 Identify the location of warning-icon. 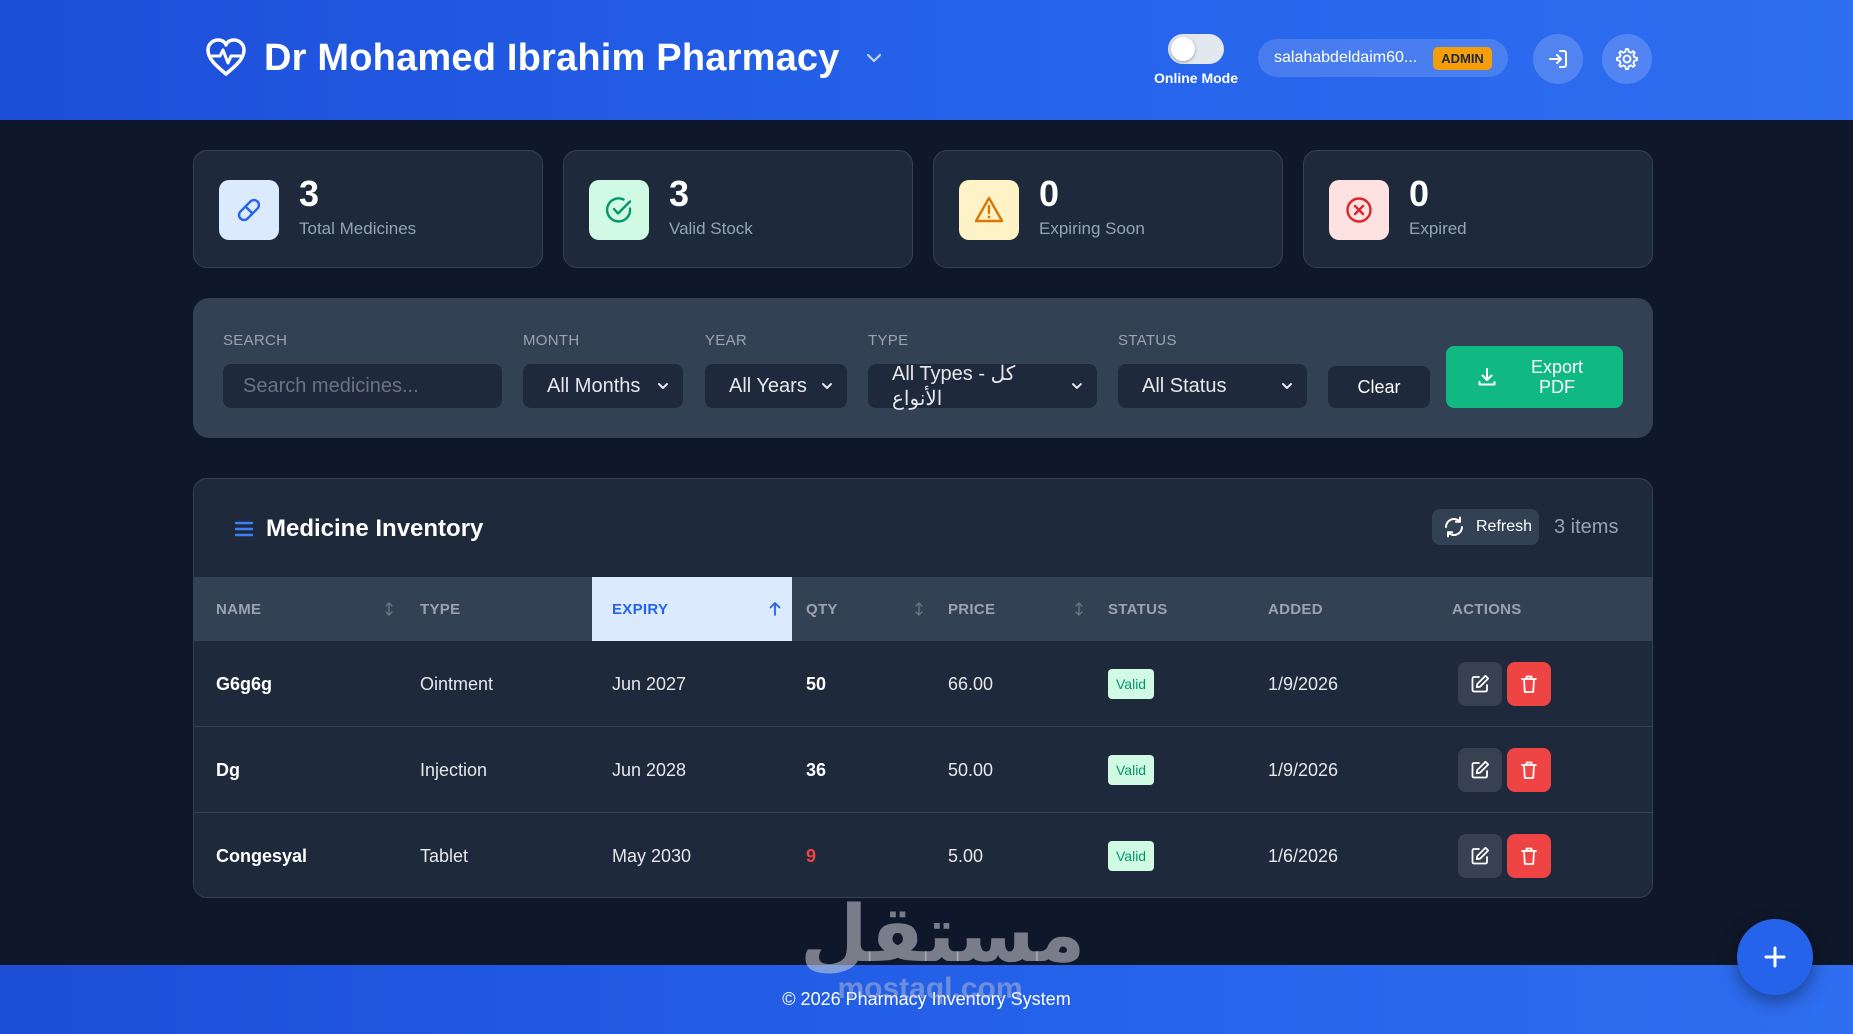
(989, 210).